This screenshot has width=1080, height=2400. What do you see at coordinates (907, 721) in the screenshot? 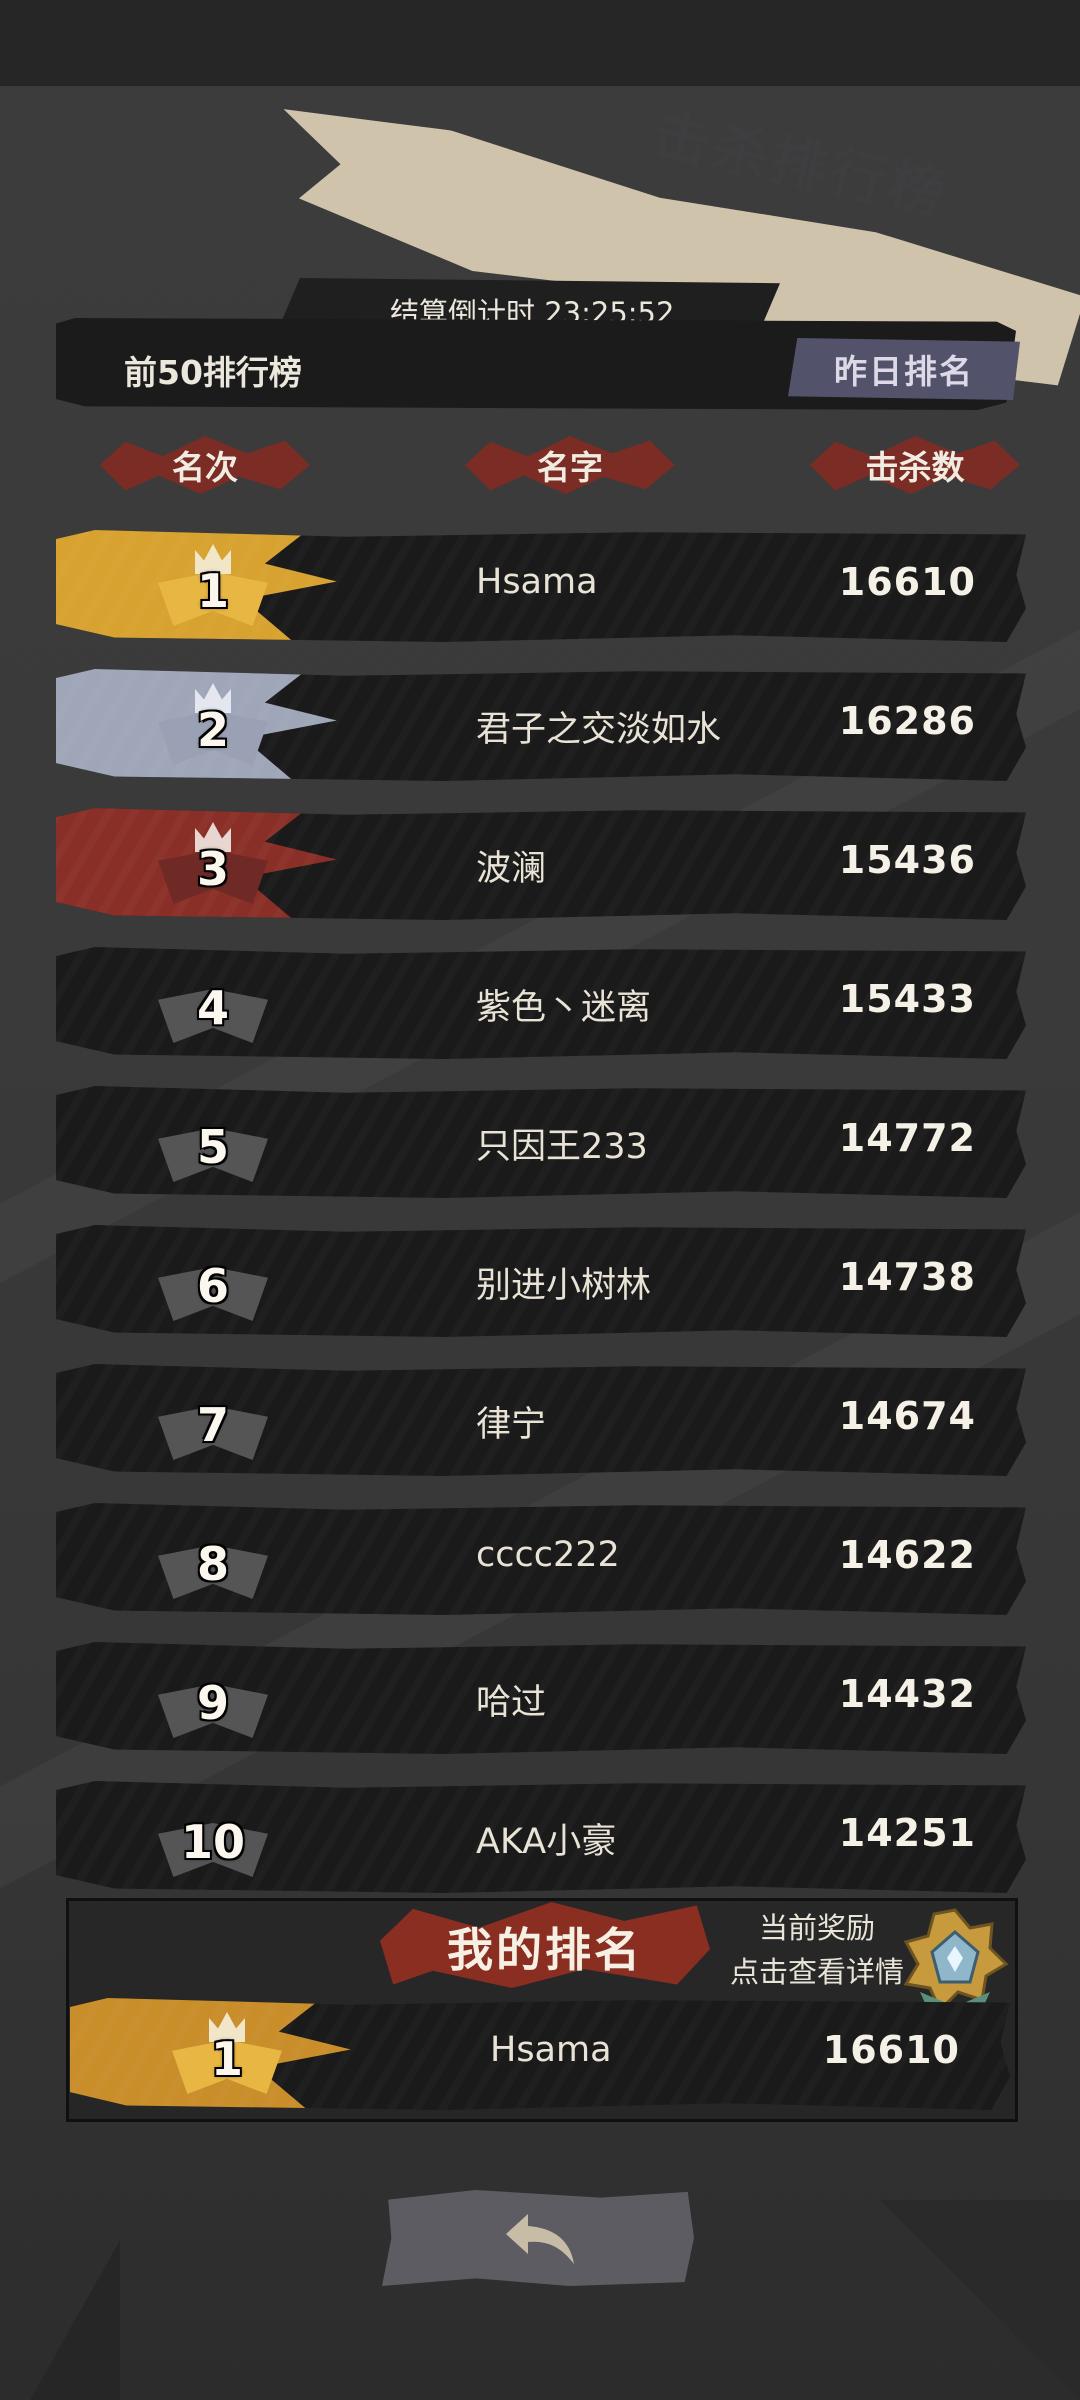
I see `kill-count: 16286` at bounding box center [907, 721].